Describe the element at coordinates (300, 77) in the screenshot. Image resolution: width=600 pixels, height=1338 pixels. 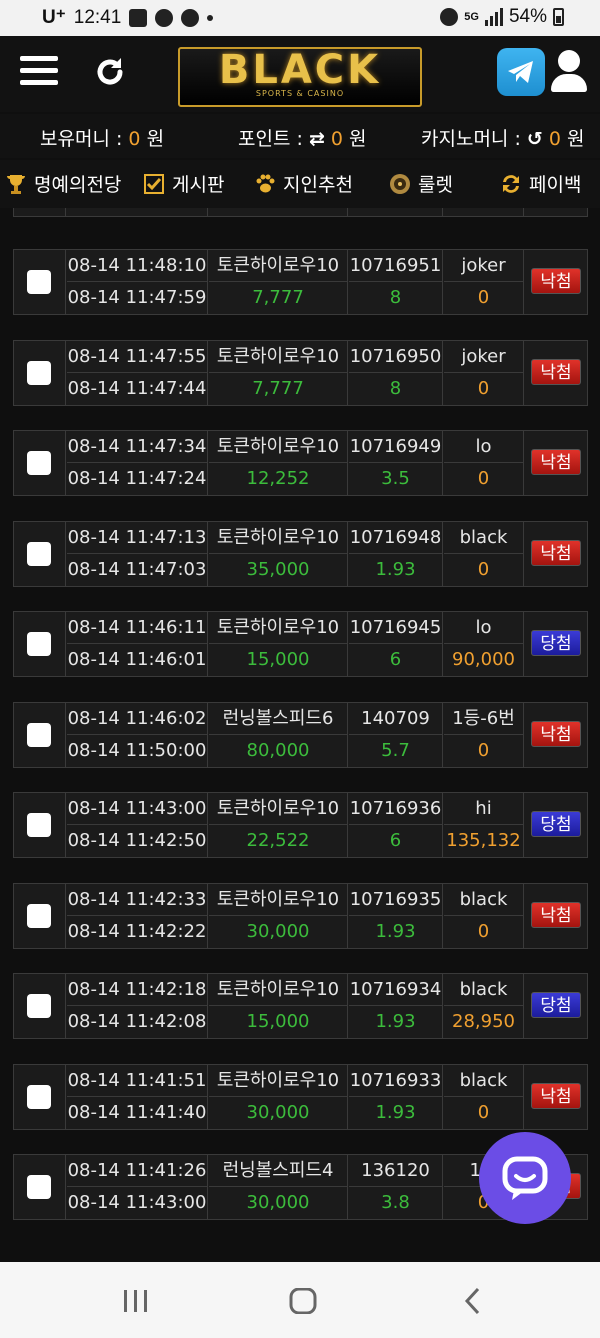
I see `site-logo: BLACK SPORTS & CASINO` at that location.